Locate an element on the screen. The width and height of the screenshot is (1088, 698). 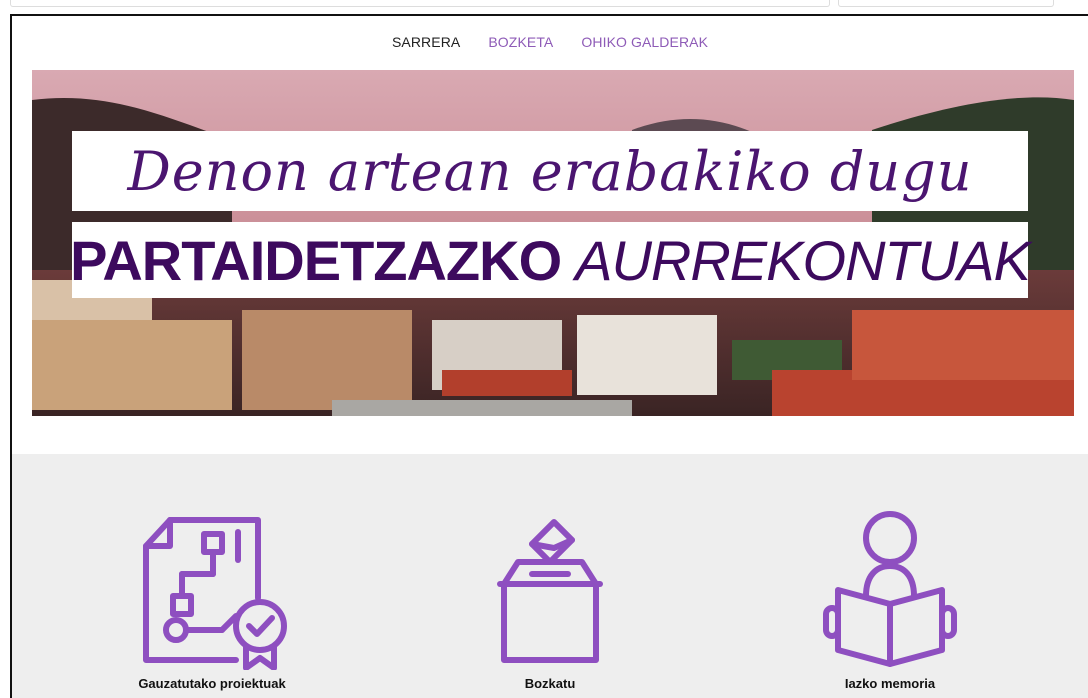
nav-item-ohiko-galderak: OHIKO GALDERAK is located at coordinates (644, 42).